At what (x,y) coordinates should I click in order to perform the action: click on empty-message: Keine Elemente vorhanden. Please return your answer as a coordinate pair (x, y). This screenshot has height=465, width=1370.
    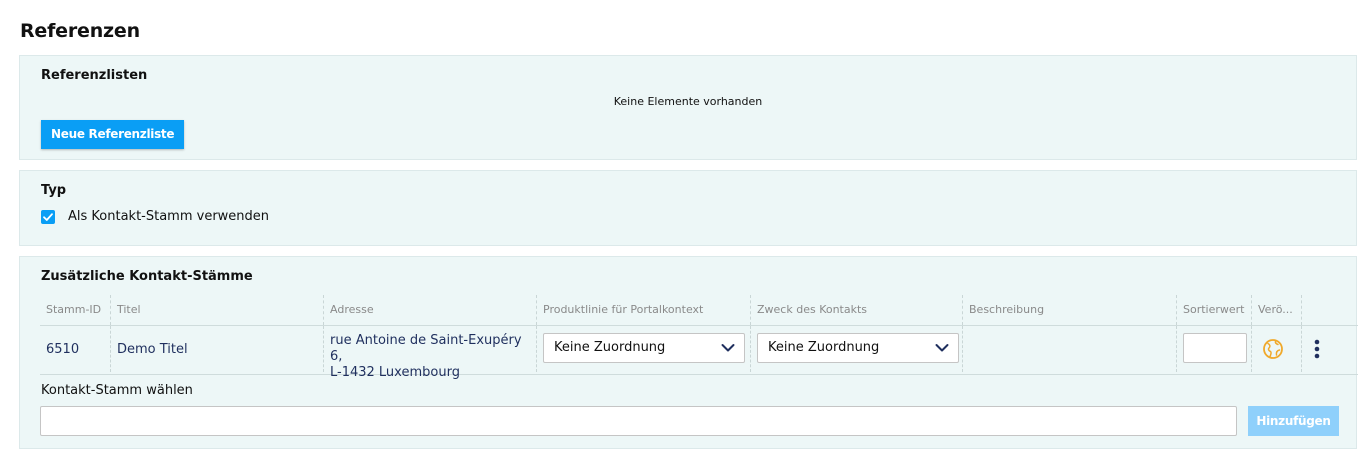
    Looking at the image, I should click on (688, 101).